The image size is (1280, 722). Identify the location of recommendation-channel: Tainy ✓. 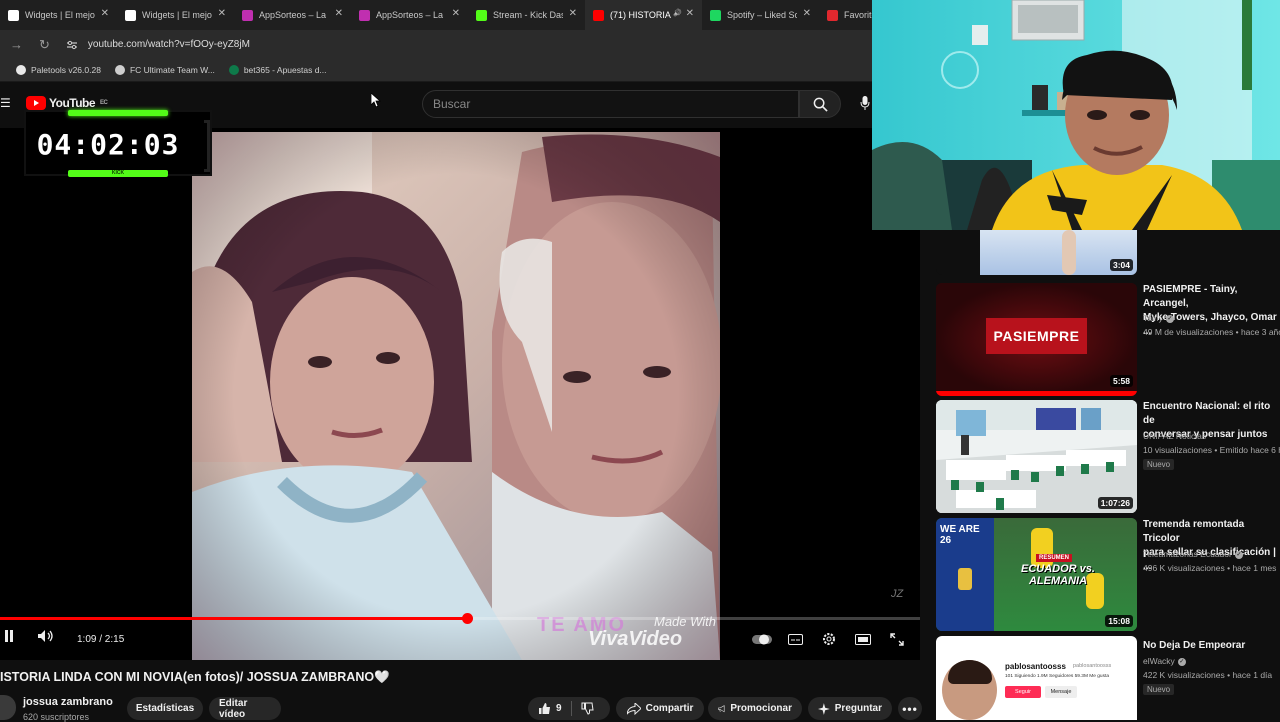
(1158, 318).